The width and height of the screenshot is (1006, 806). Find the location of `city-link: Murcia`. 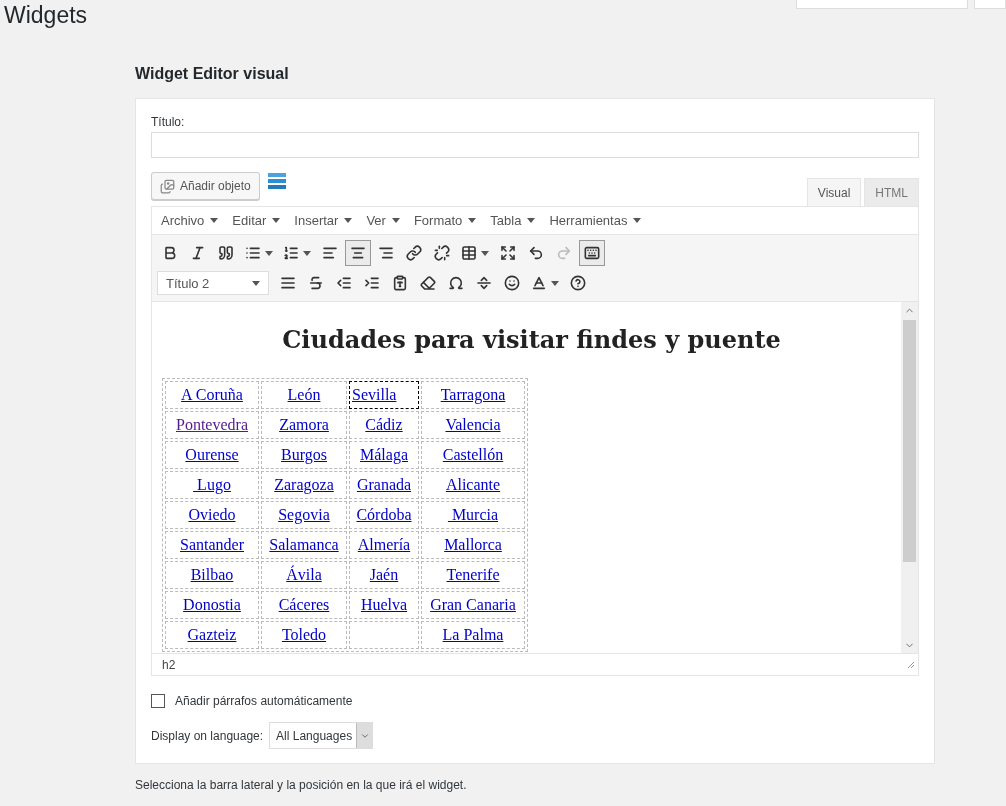

city-link: Murcia is located at coordinates (473, 514).